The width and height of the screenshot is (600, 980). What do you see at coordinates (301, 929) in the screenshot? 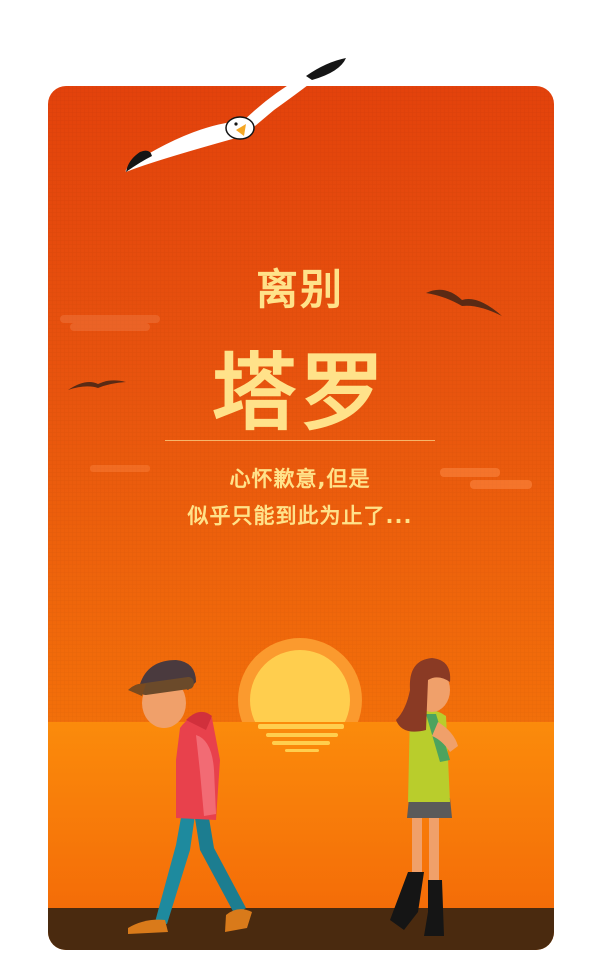
I see `ground` at bounding box center [301, 929].